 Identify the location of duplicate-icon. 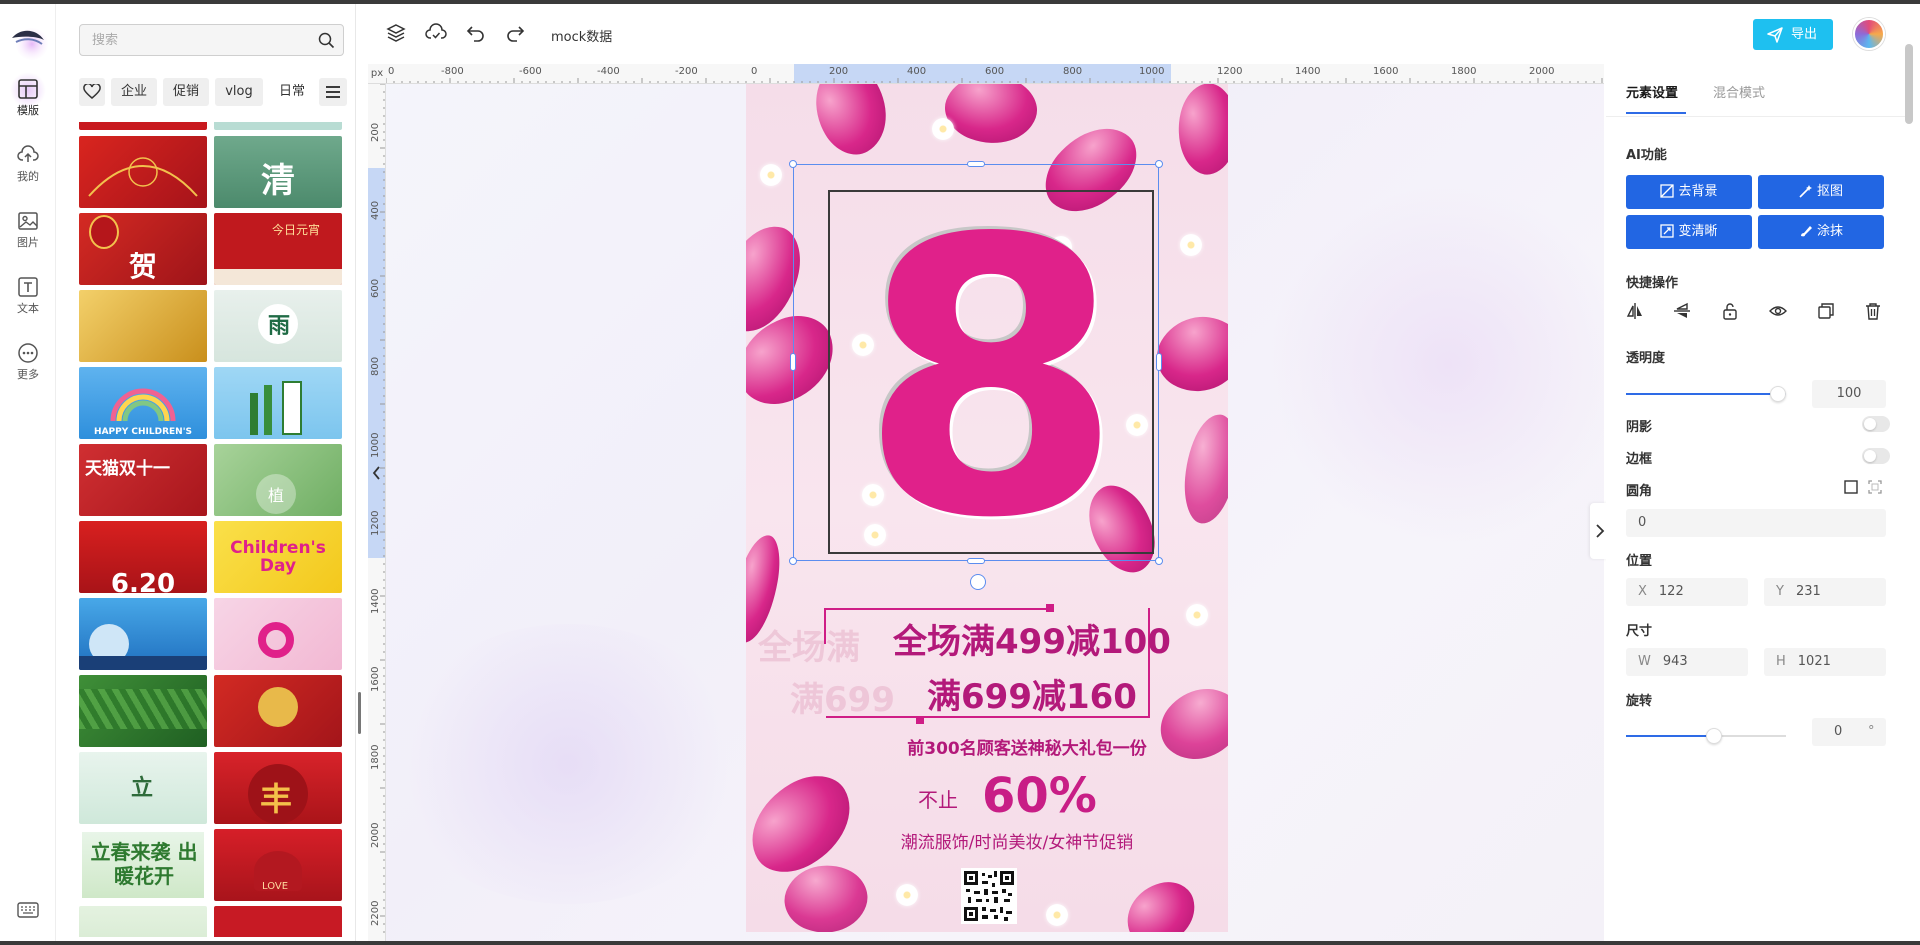
(1826, 311).